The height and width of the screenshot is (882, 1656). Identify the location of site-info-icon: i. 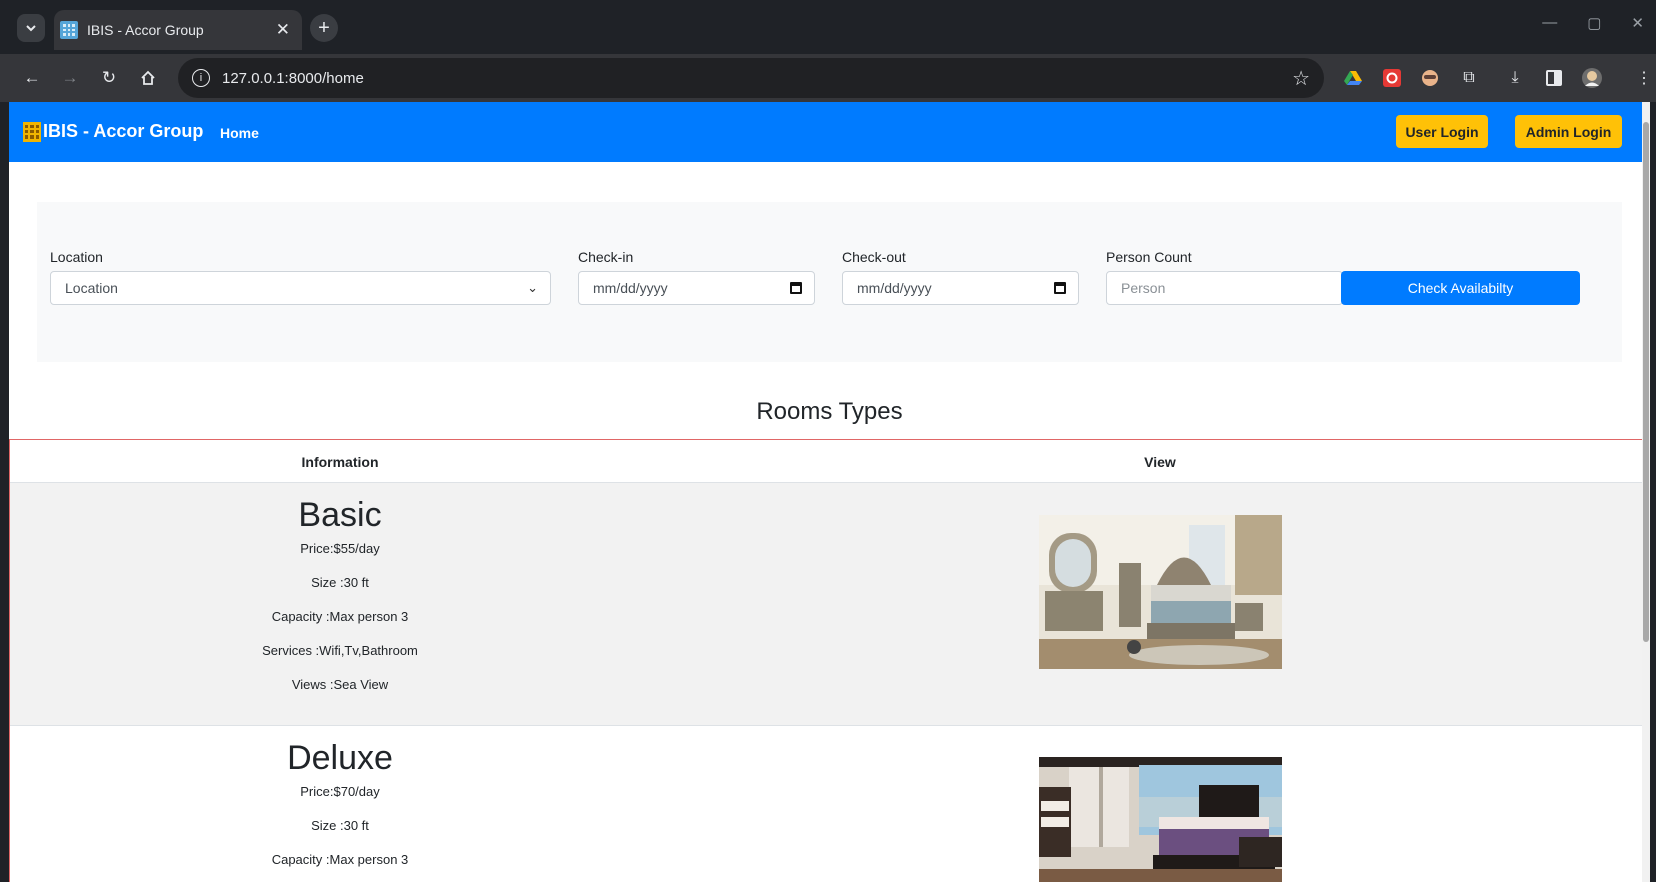
(201, 78).